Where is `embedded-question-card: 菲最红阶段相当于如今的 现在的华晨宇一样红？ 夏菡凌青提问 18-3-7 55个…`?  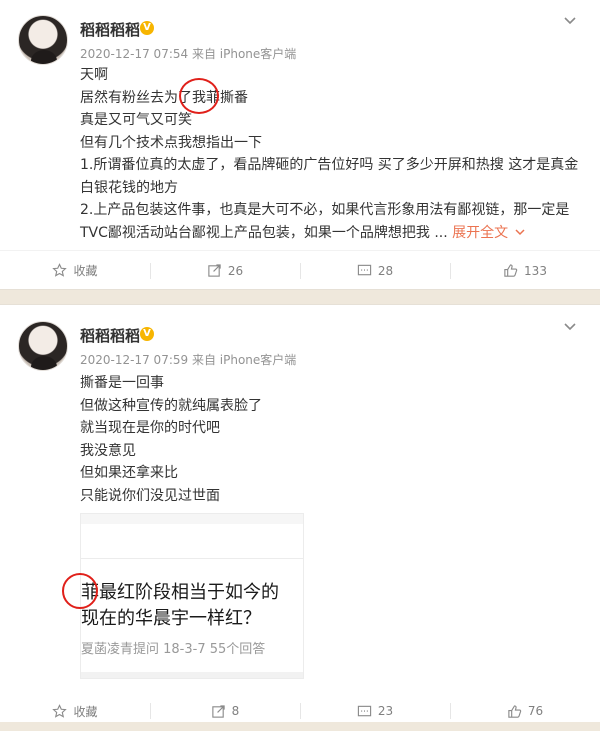
embedded-question-card: 菲最红阶段相当于如今的 现在的华晨宇一样红？ 夏菡凌青提问 18-3-7 55个… is located at coordinates (192, 596).